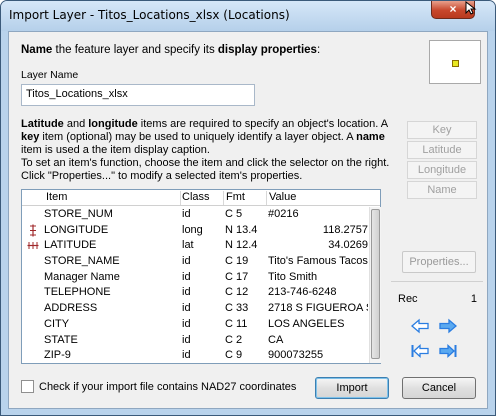 The image size is (496, 416). I want to click on item-cell: STORE_NAME, so click(82, 261).